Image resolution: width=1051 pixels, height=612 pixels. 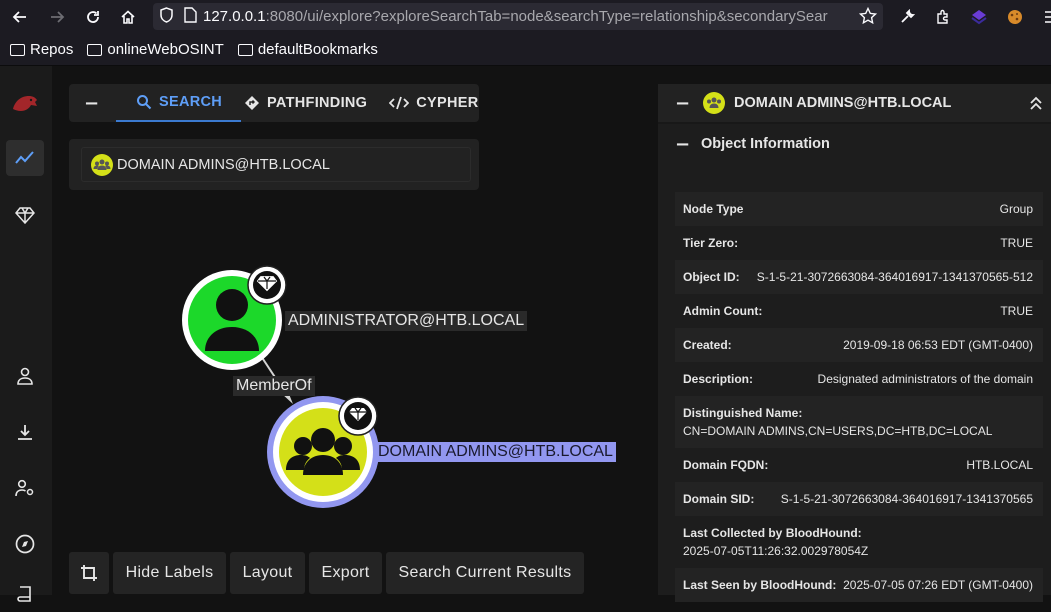 I want to click on bookmark-onlinewebosint: onlineWebOSINT, so click(x=155, y=49).